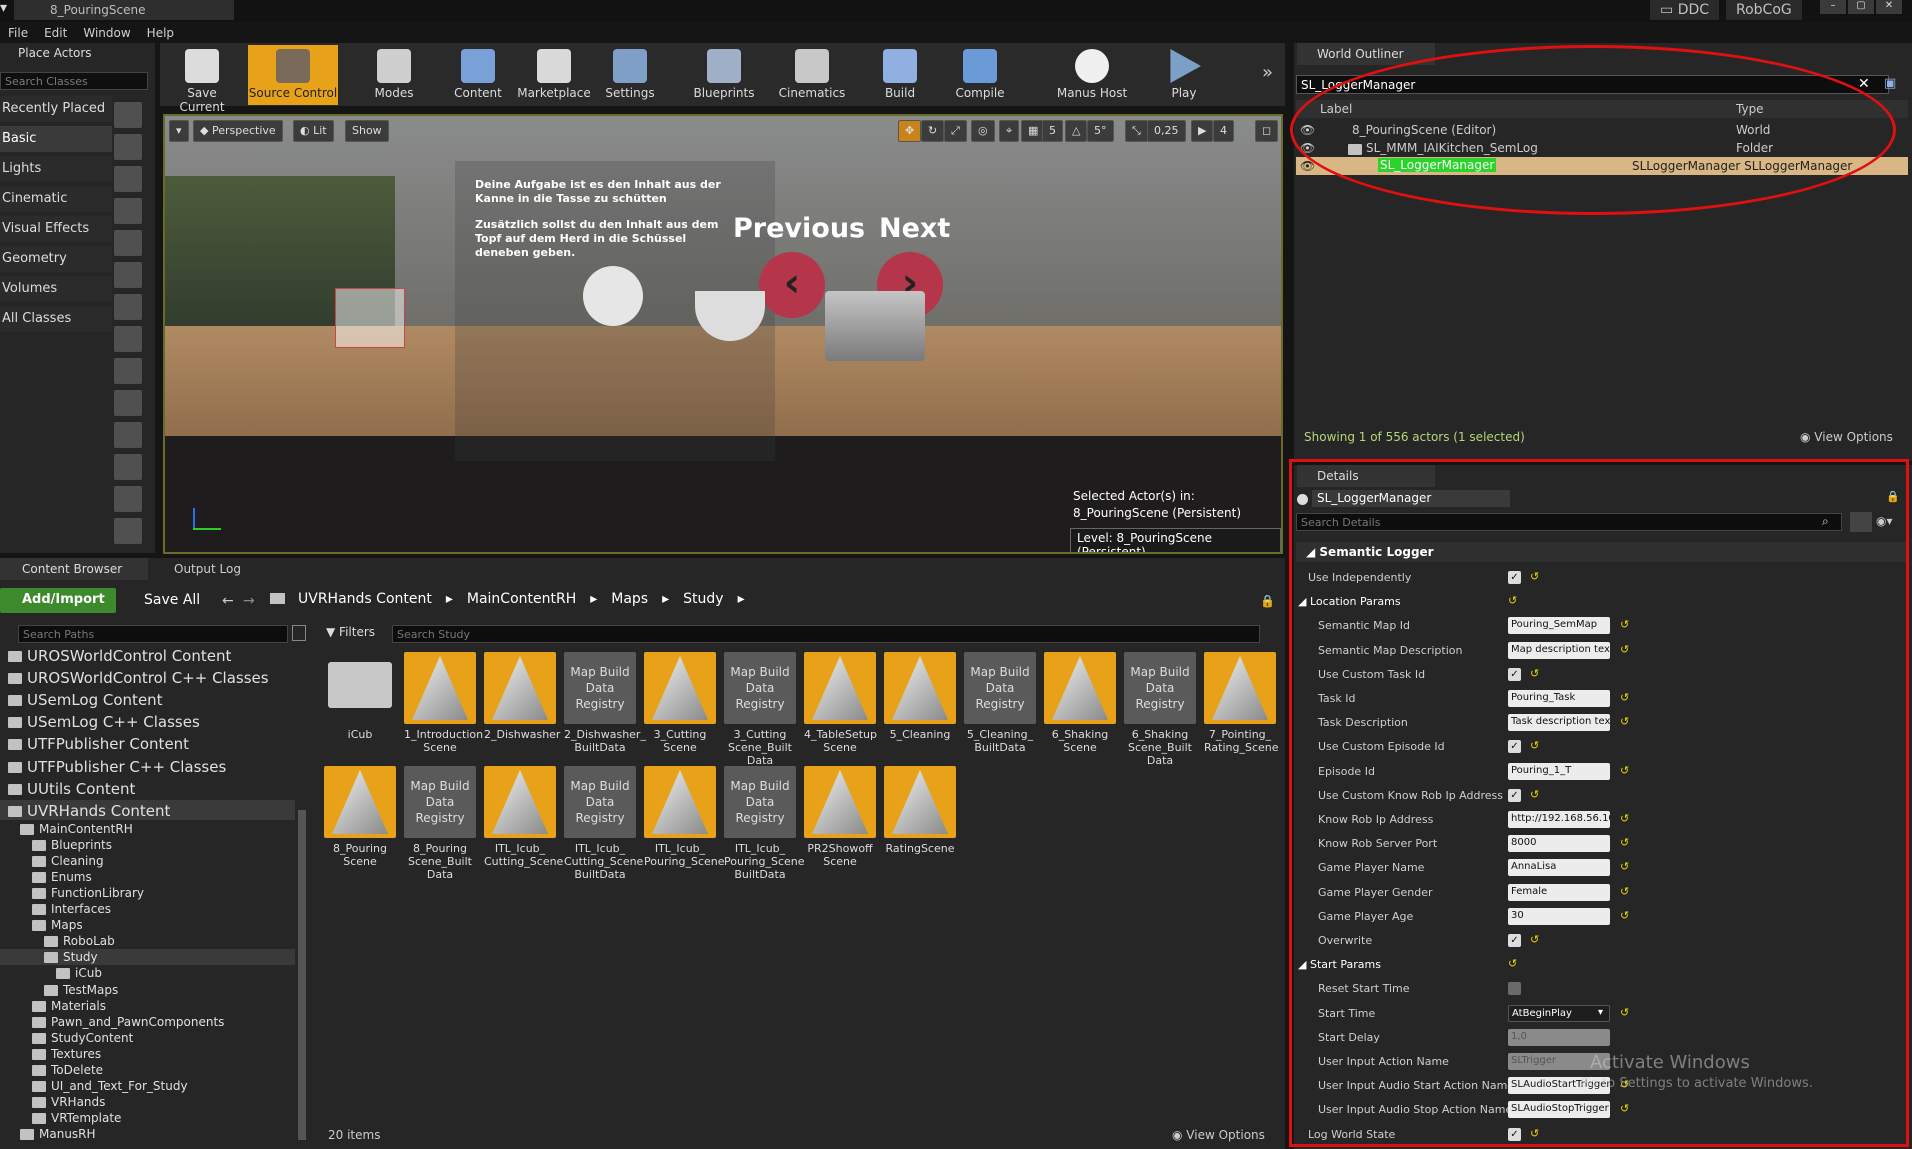 This screenshot has height=1149, width=1912. Describe the element at coordinates (812, 75) in the screenshot. I see `cinematics-button: Cinematics` at that location.